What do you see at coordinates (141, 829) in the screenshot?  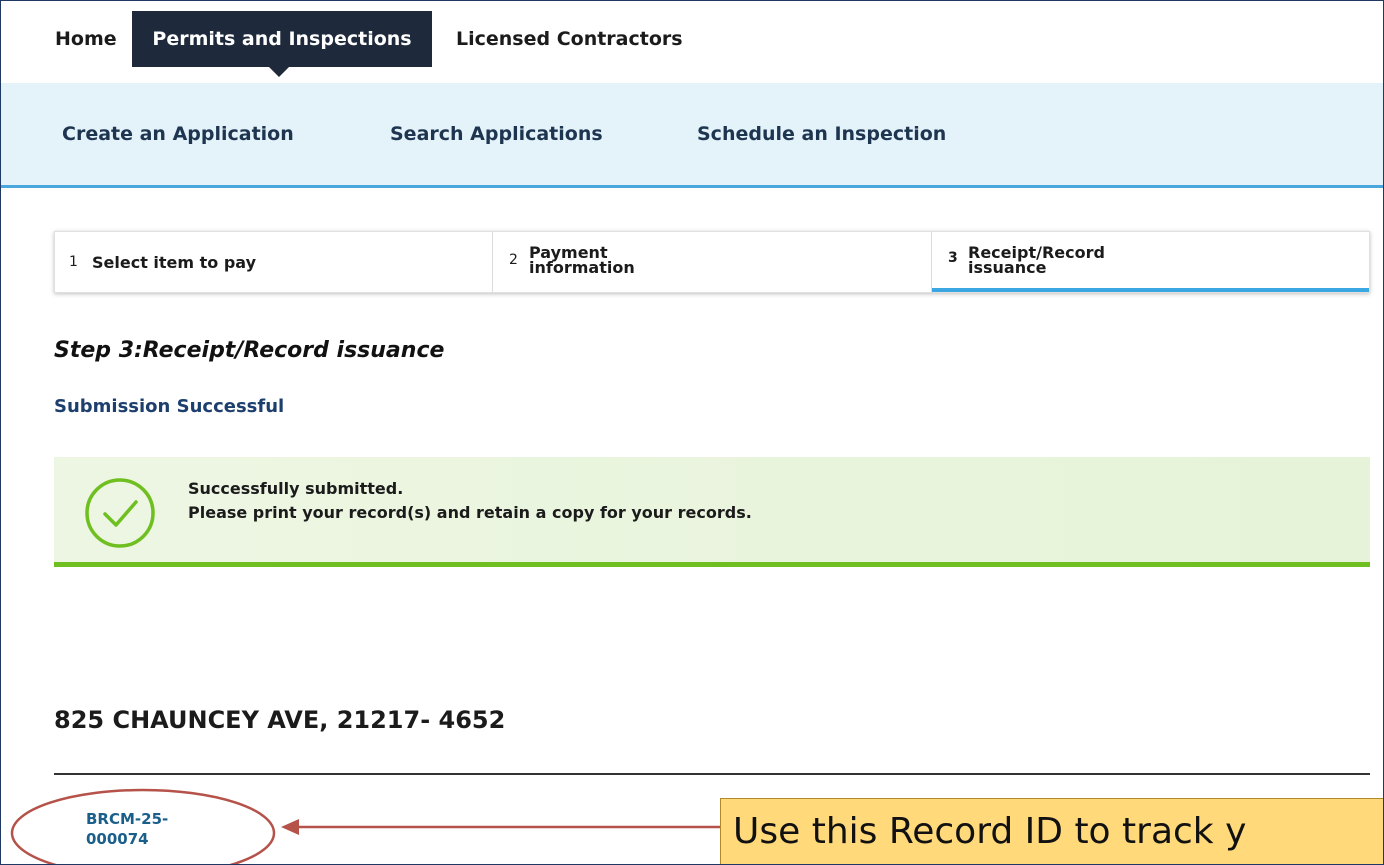 I see `record-id-link: BRCM-25- 000074` at bounding box center [141, 829].